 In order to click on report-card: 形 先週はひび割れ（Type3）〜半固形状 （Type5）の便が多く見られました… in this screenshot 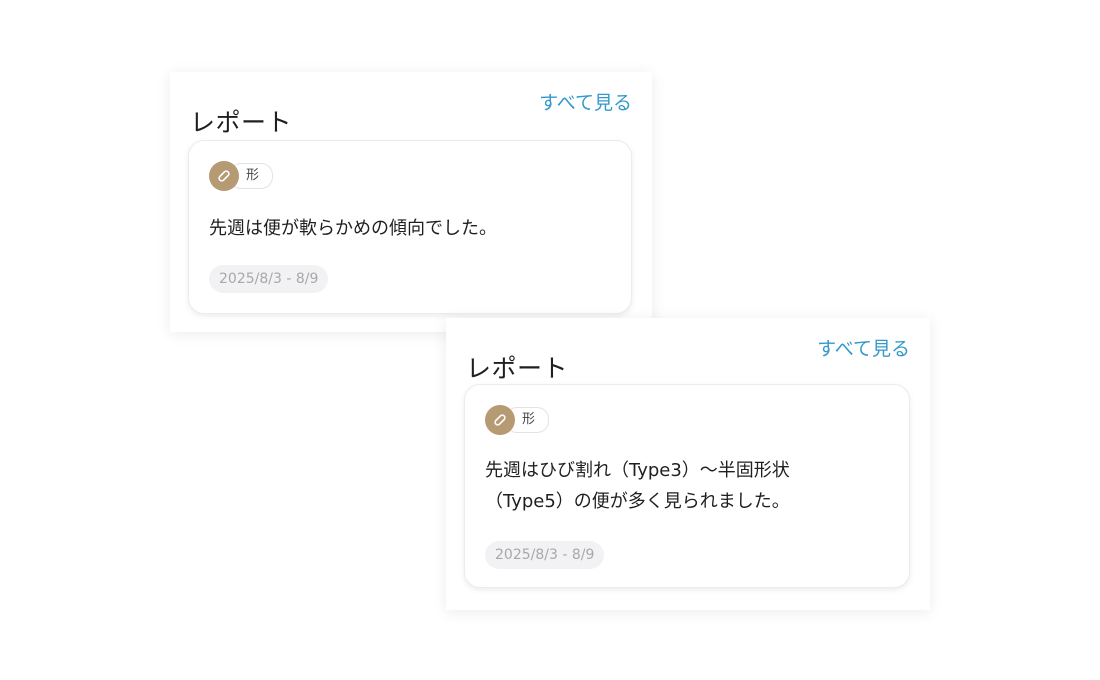, I will do `click(687, 486)`.